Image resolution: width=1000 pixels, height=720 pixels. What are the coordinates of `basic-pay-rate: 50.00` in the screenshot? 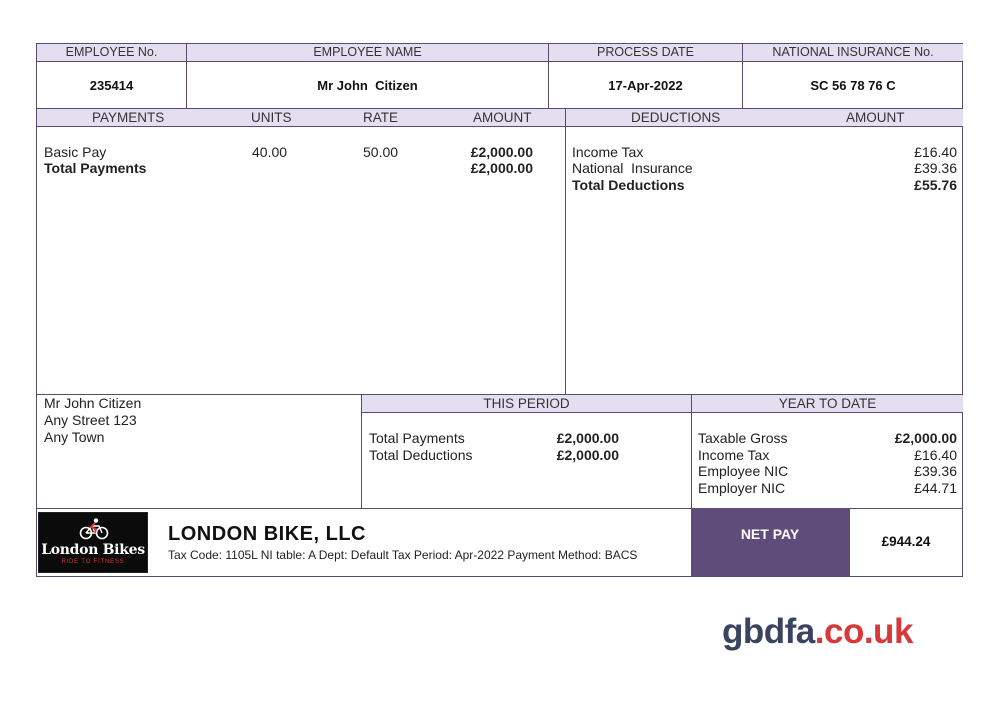 It's located at (381, 152).